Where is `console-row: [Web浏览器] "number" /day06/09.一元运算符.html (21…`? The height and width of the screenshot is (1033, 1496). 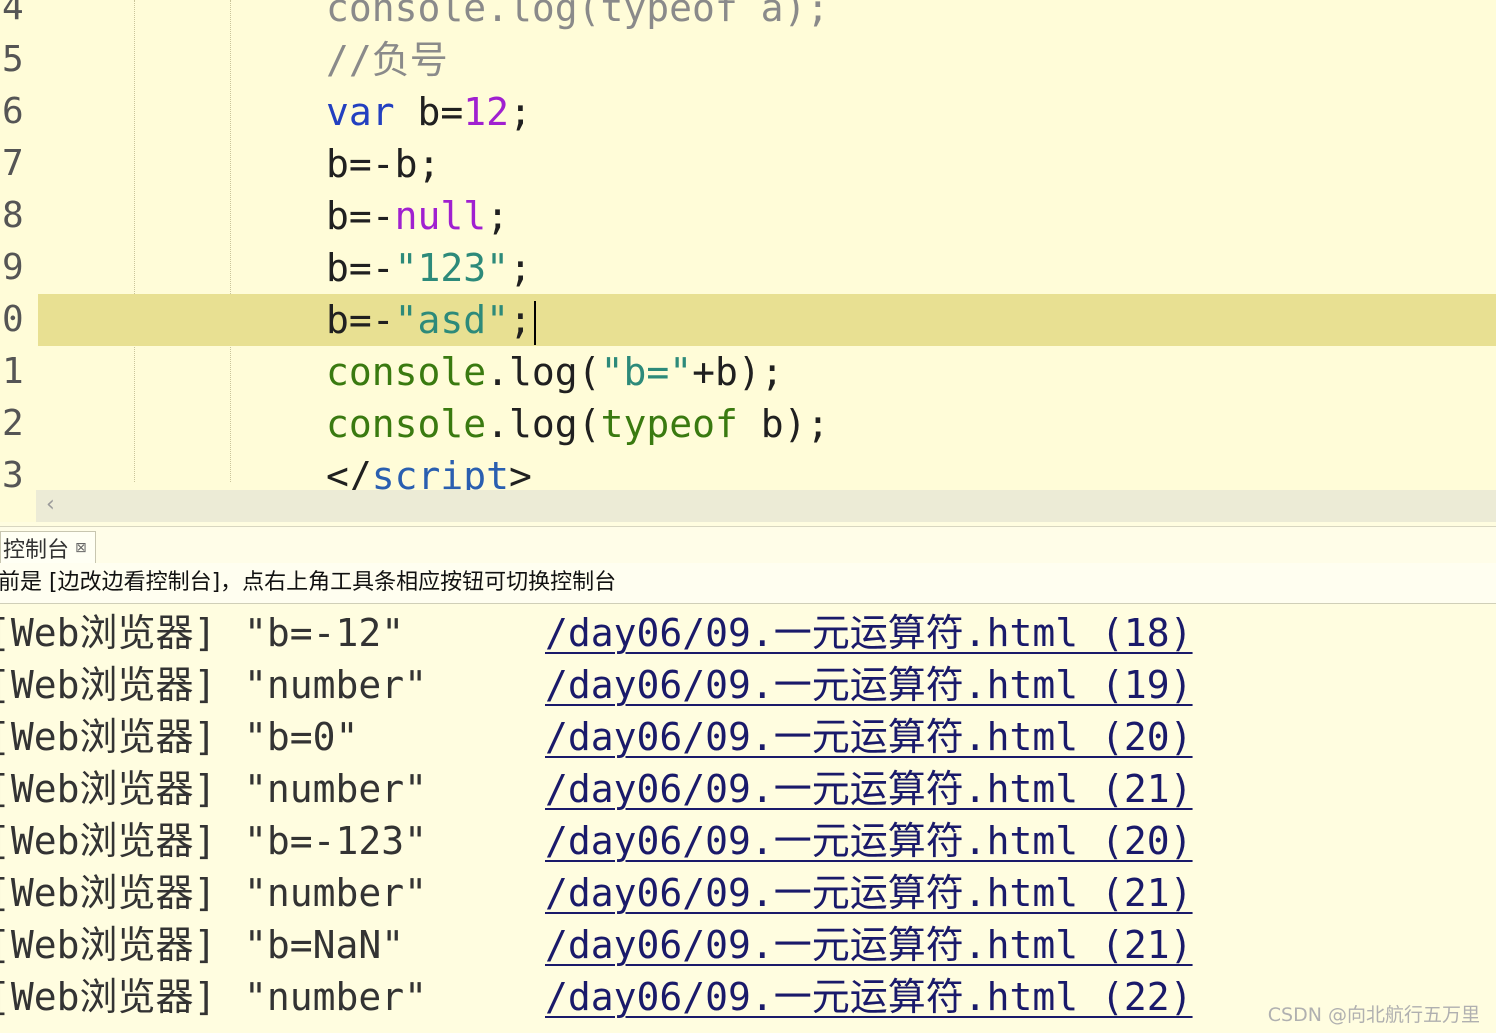
console-row: [Web浏览器] "number" /day06/09.一元运算符.html (21… is located at coordinates (748, 893).